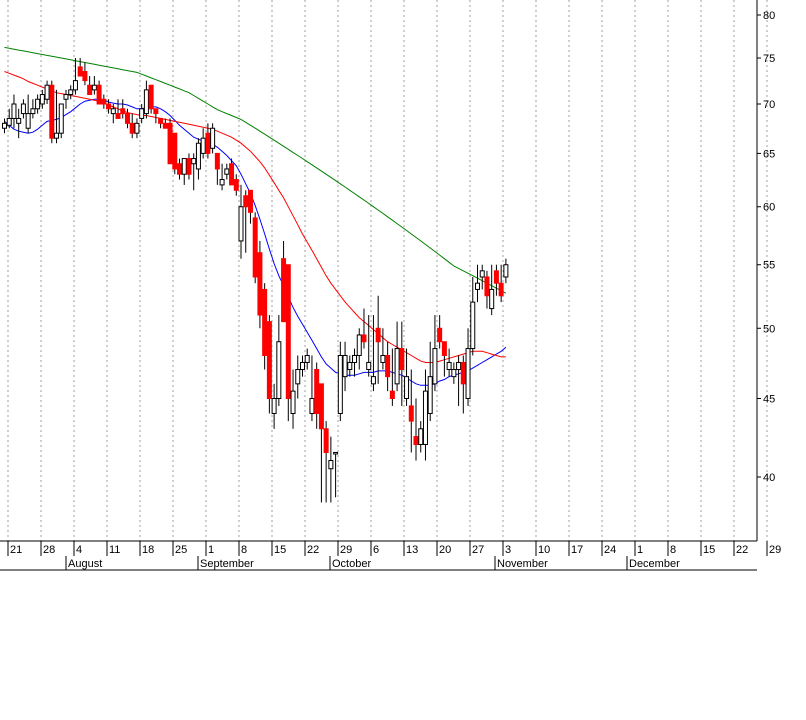 The height and width of the screenshot is (720, 806). What do you see at coordinates (227, 564) in the screenshot?
I see `month-label: September` at bounding box center [227, 564].